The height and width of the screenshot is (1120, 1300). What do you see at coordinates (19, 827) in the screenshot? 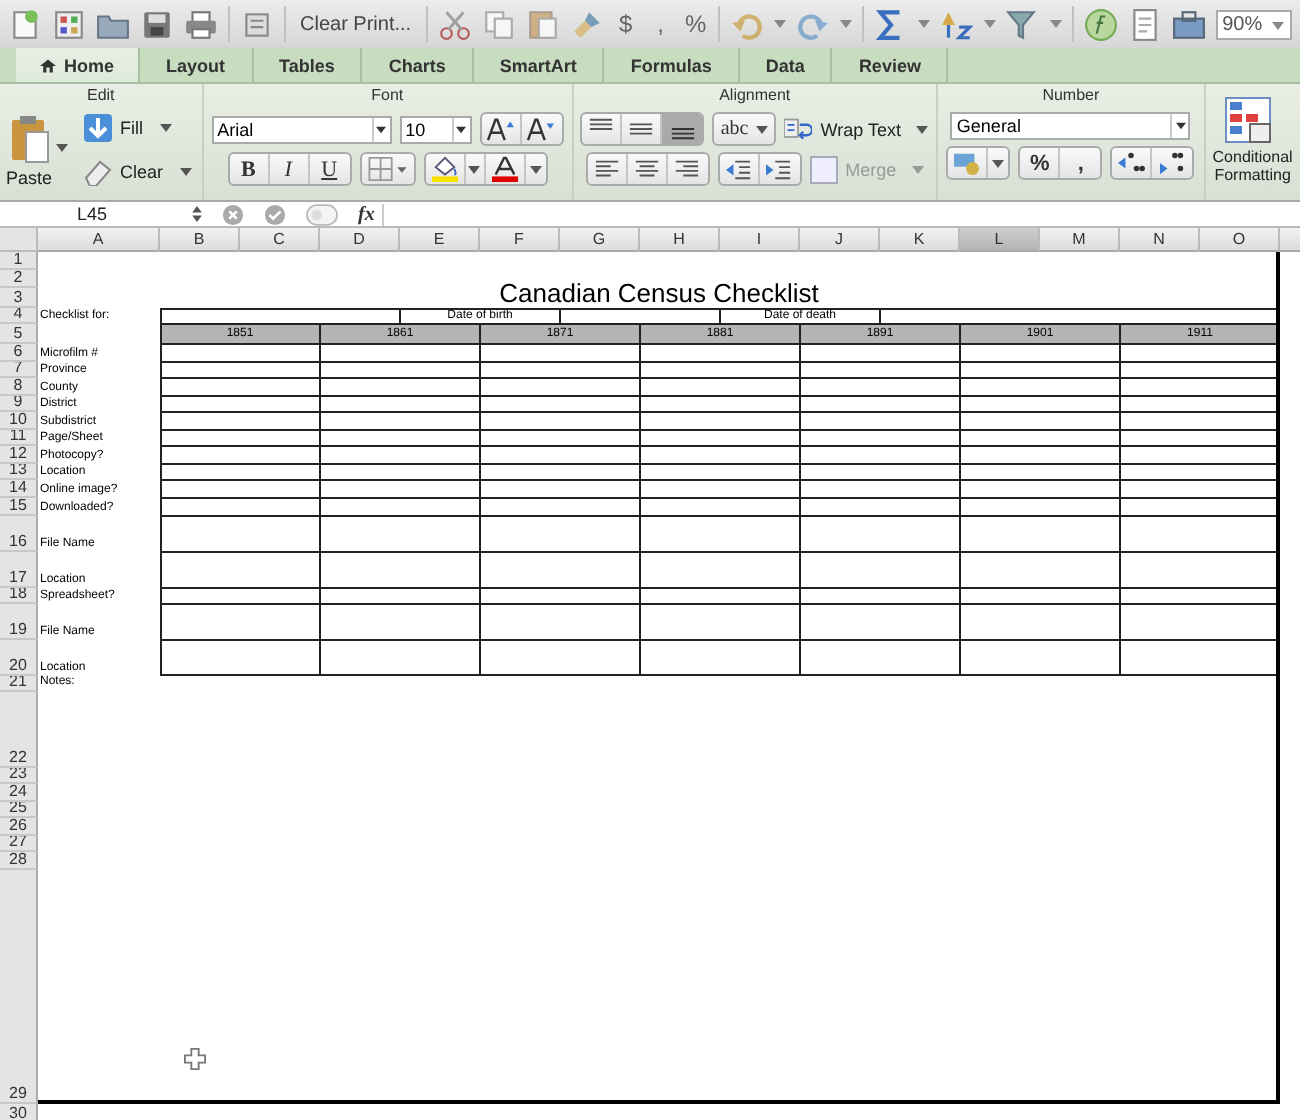
I see `row-header: 26` at bounding box center [19, 827].